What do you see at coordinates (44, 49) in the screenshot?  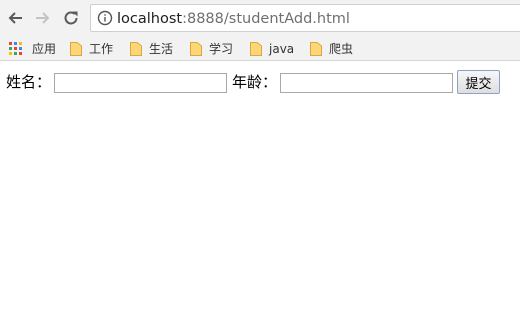 I see `bookmark-label: 应用` at bounding box center [44, 49].